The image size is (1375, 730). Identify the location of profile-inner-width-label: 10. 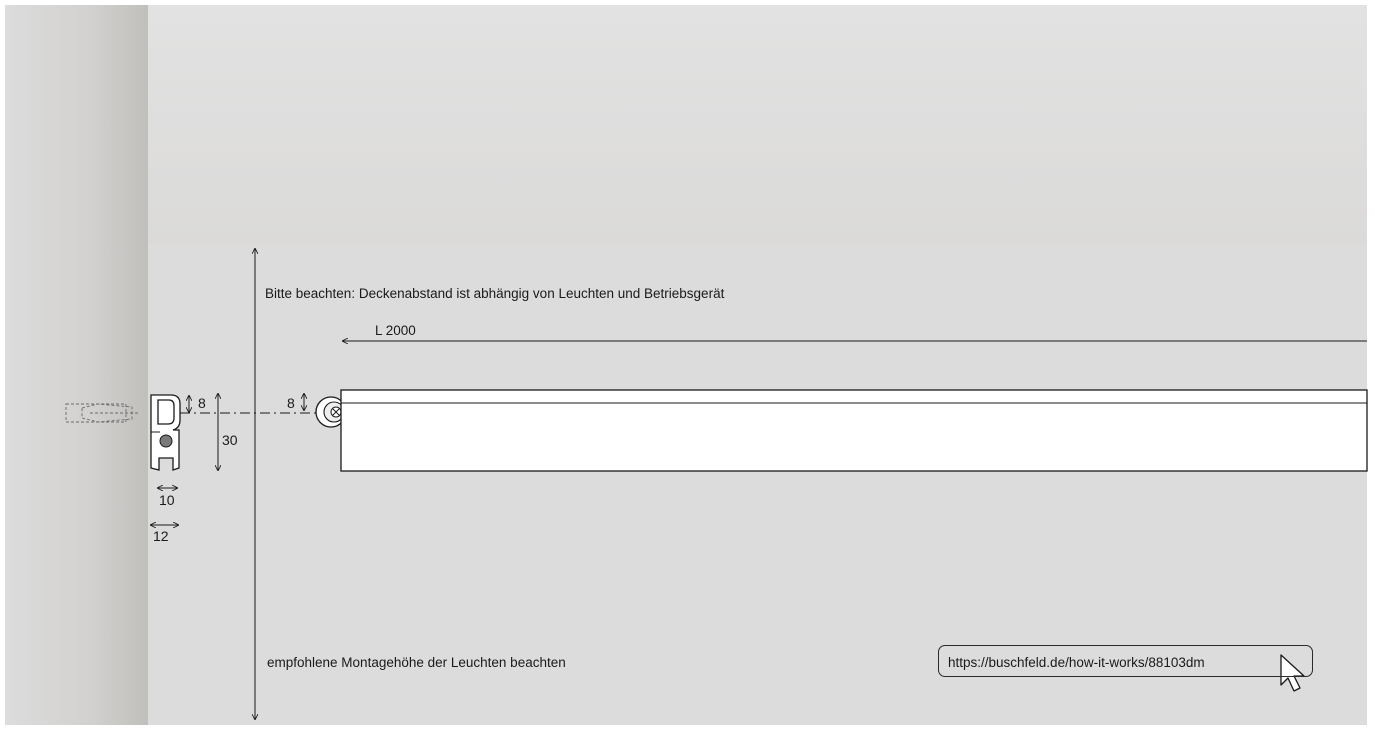
(167, 500).